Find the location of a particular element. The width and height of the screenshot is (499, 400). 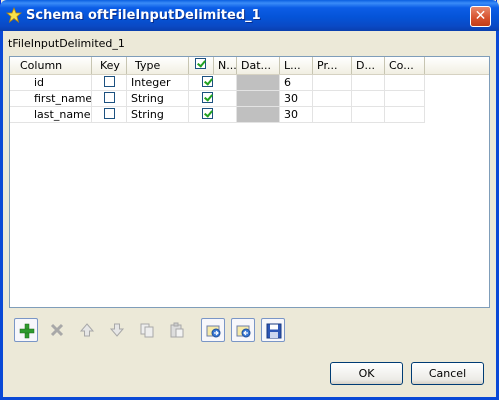

paste-icon is located at coordinates (177, 330).